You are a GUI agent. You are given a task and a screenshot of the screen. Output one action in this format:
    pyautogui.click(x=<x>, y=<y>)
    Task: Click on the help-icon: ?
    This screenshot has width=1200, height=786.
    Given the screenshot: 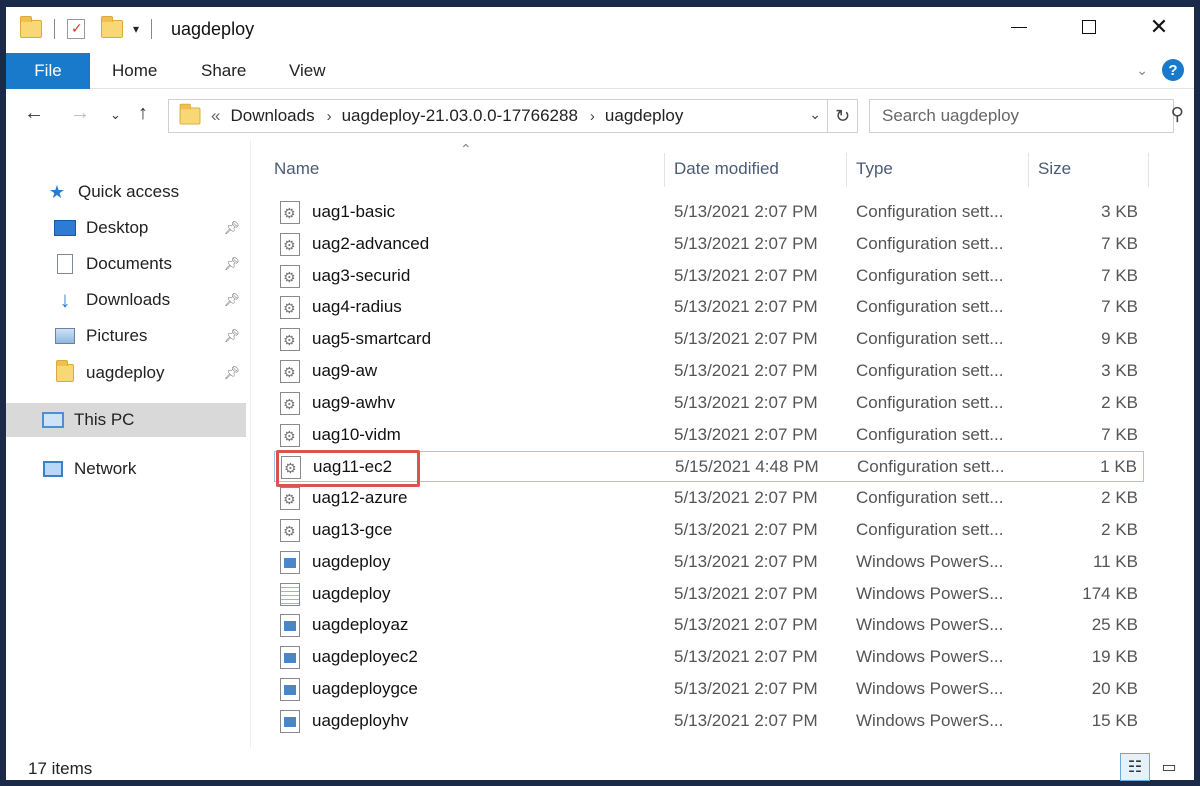 What is the action you would take?
    pyautogui.click(x=1173, y=70)
    